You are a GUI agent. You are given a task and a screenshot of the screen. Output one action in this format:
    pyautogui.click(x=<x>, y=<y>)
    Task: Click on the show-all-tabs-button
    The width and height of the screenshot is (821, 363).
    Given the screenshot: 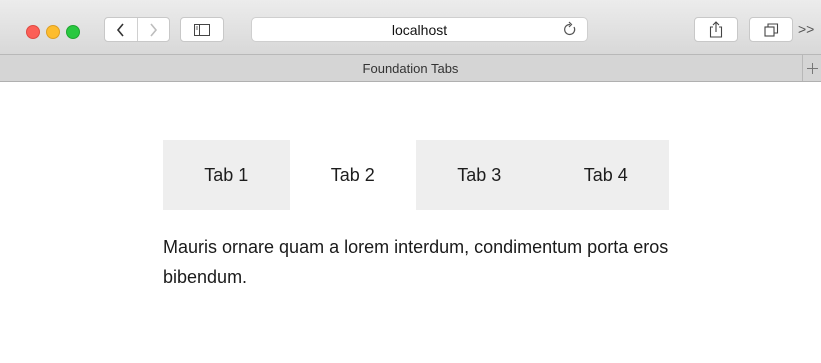 What is the action you would take?
    pyautogui.click(x=771, y=29)
    